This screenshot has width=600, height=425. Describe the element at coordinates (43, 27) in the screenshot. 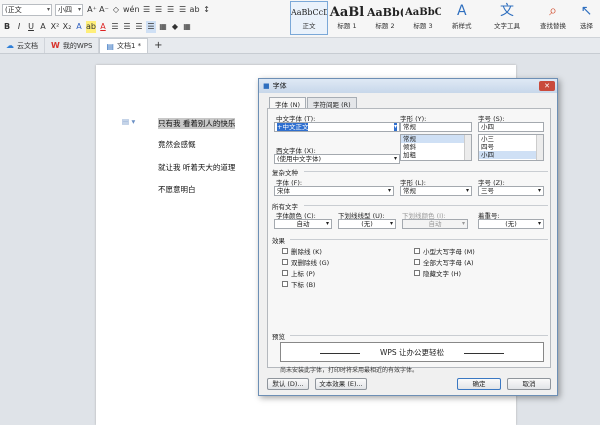

I see `strikethrough-button: A` at that location.